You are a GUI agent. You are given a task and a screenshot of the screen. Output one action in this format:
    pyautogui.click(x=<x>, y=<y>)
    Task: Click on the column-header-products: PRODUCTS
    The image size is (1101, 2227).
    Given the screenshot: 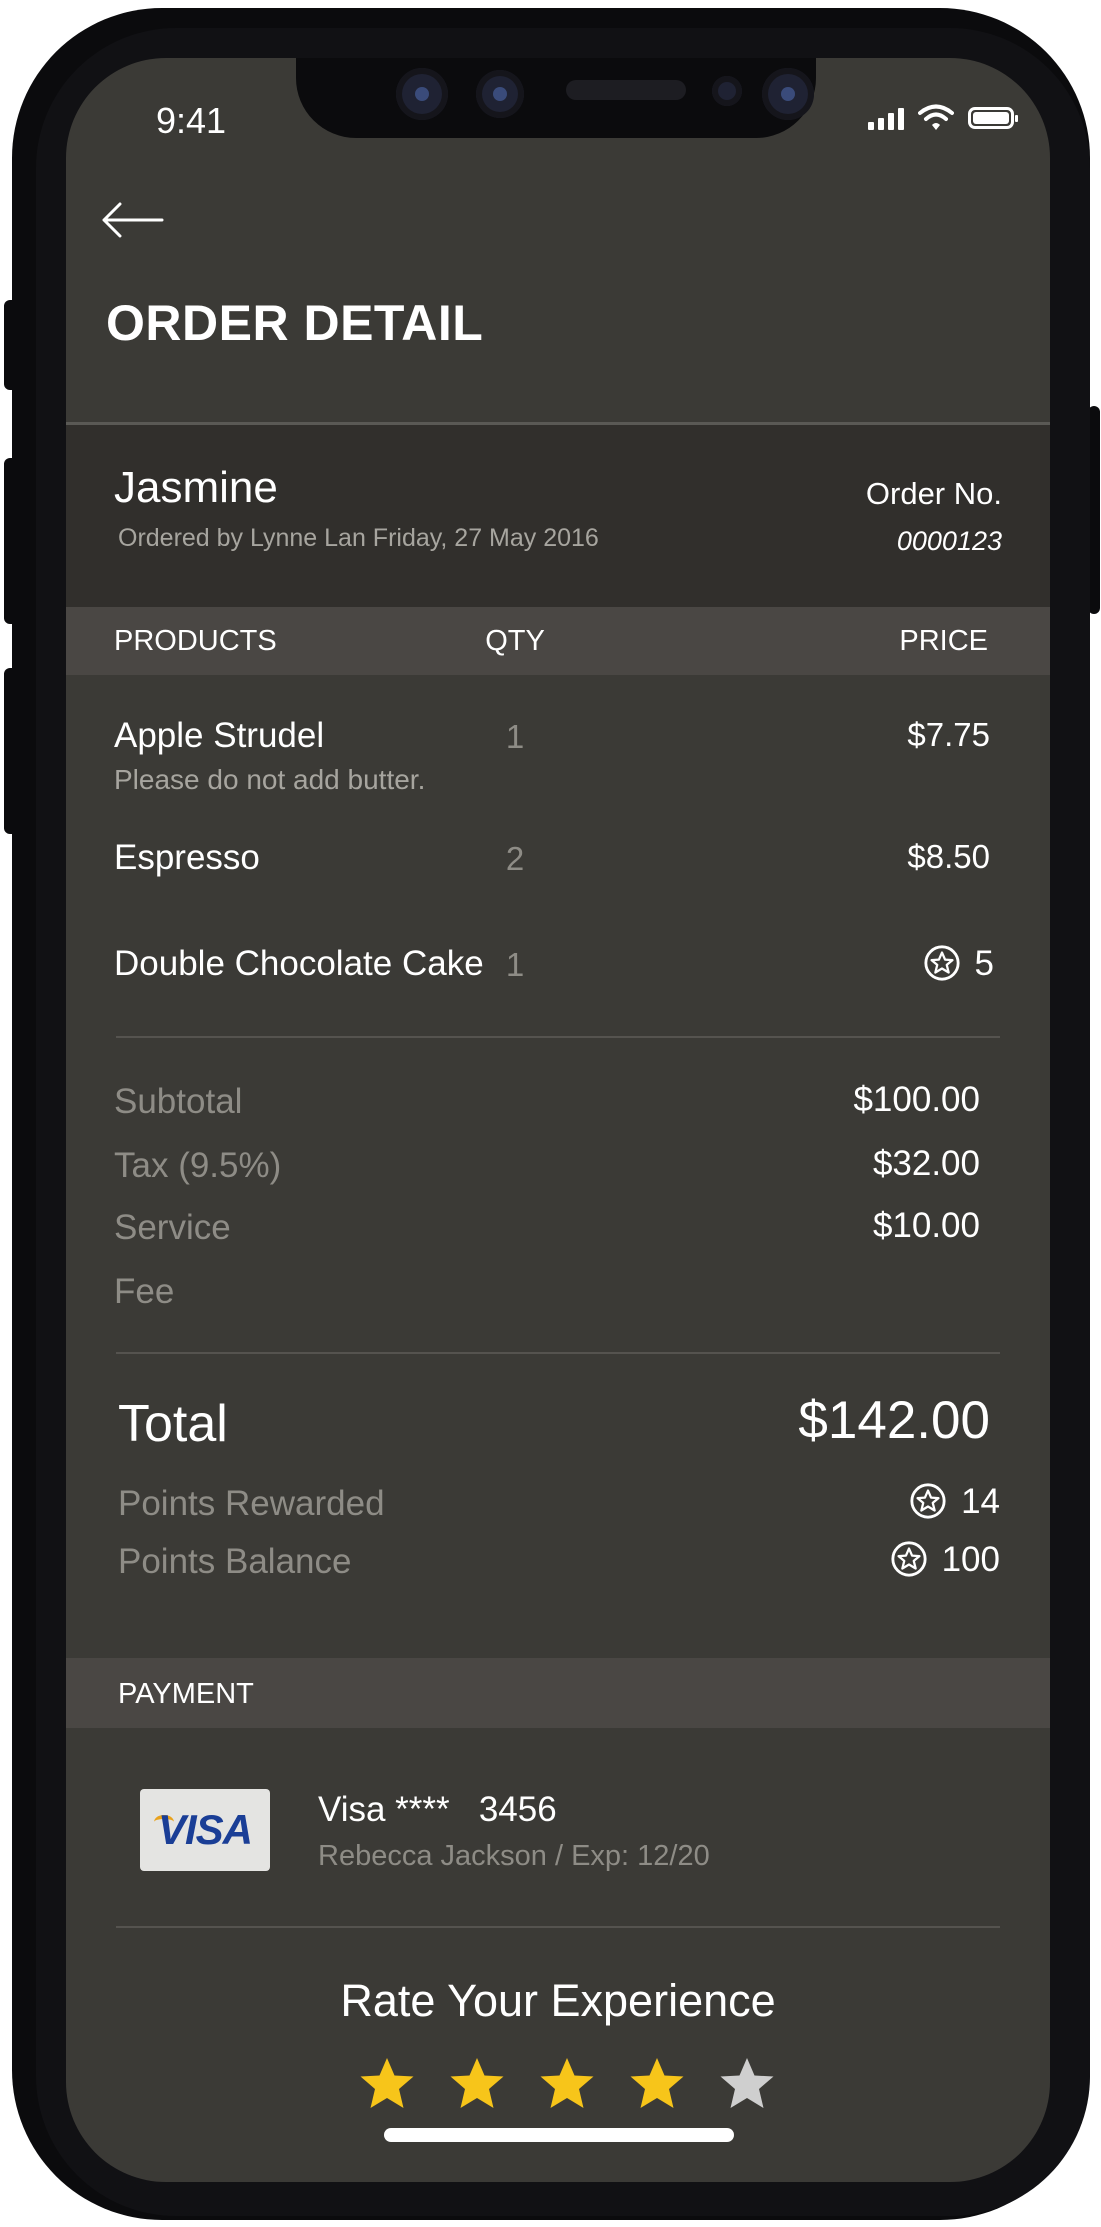 What is the action you would take?
    pyautogui.click(x=195, y=641)
    